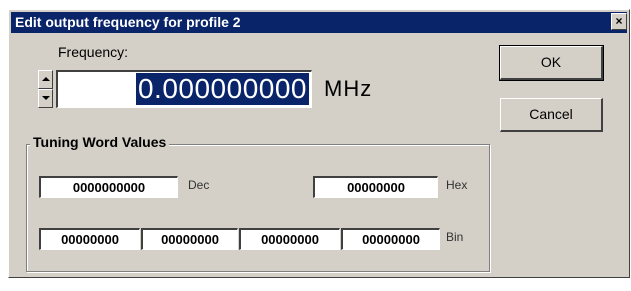 Image resolution: width=631 pixels, height=291 pixels. What do you see at coordinates (189, 239) in the screenshot?
I see `binary-field-2: 00000000` at bounding box center [189, 239].